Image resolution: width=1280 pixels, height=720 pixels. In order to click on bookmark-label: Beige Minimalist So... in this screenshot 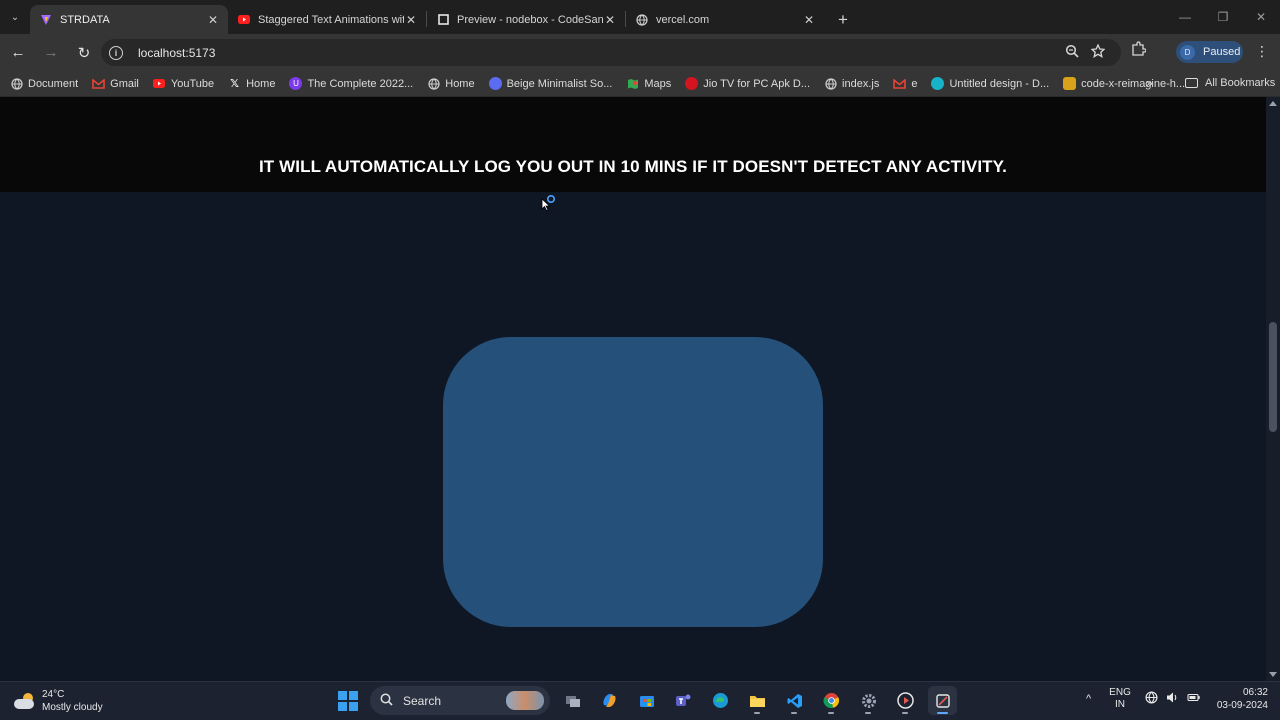, I will do `click(559, 83)`.